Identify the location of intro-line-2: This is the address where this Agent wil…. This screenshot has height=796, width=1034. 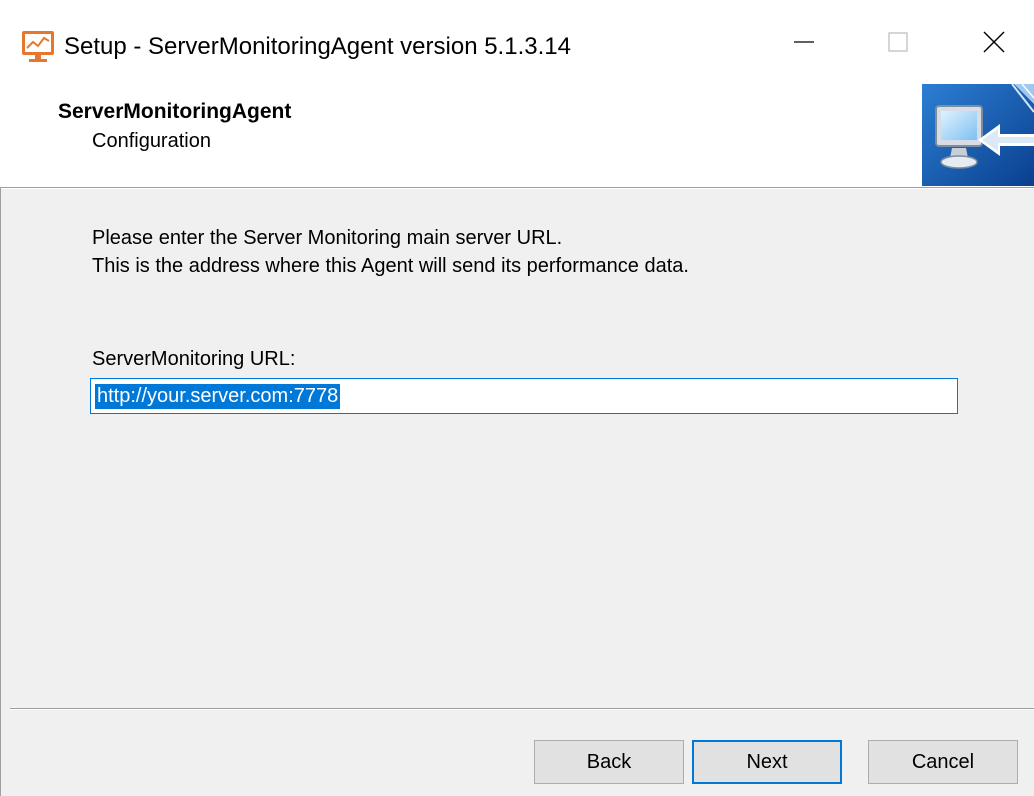
(390, 266).